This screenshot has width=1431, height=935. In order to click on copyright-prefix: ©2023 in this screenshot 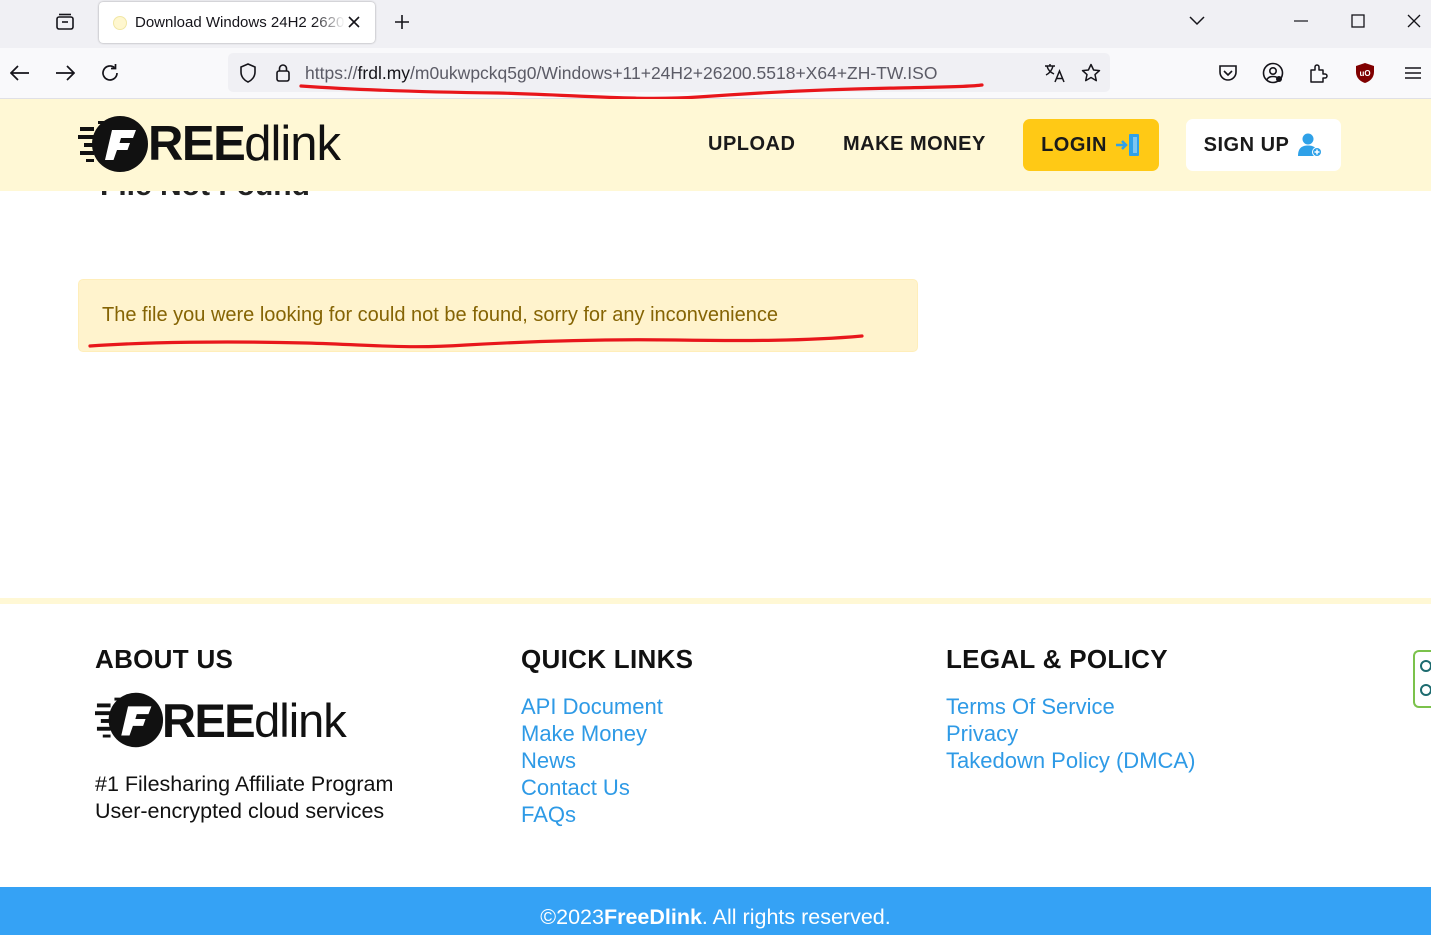, I will do `click(572, 916)`.